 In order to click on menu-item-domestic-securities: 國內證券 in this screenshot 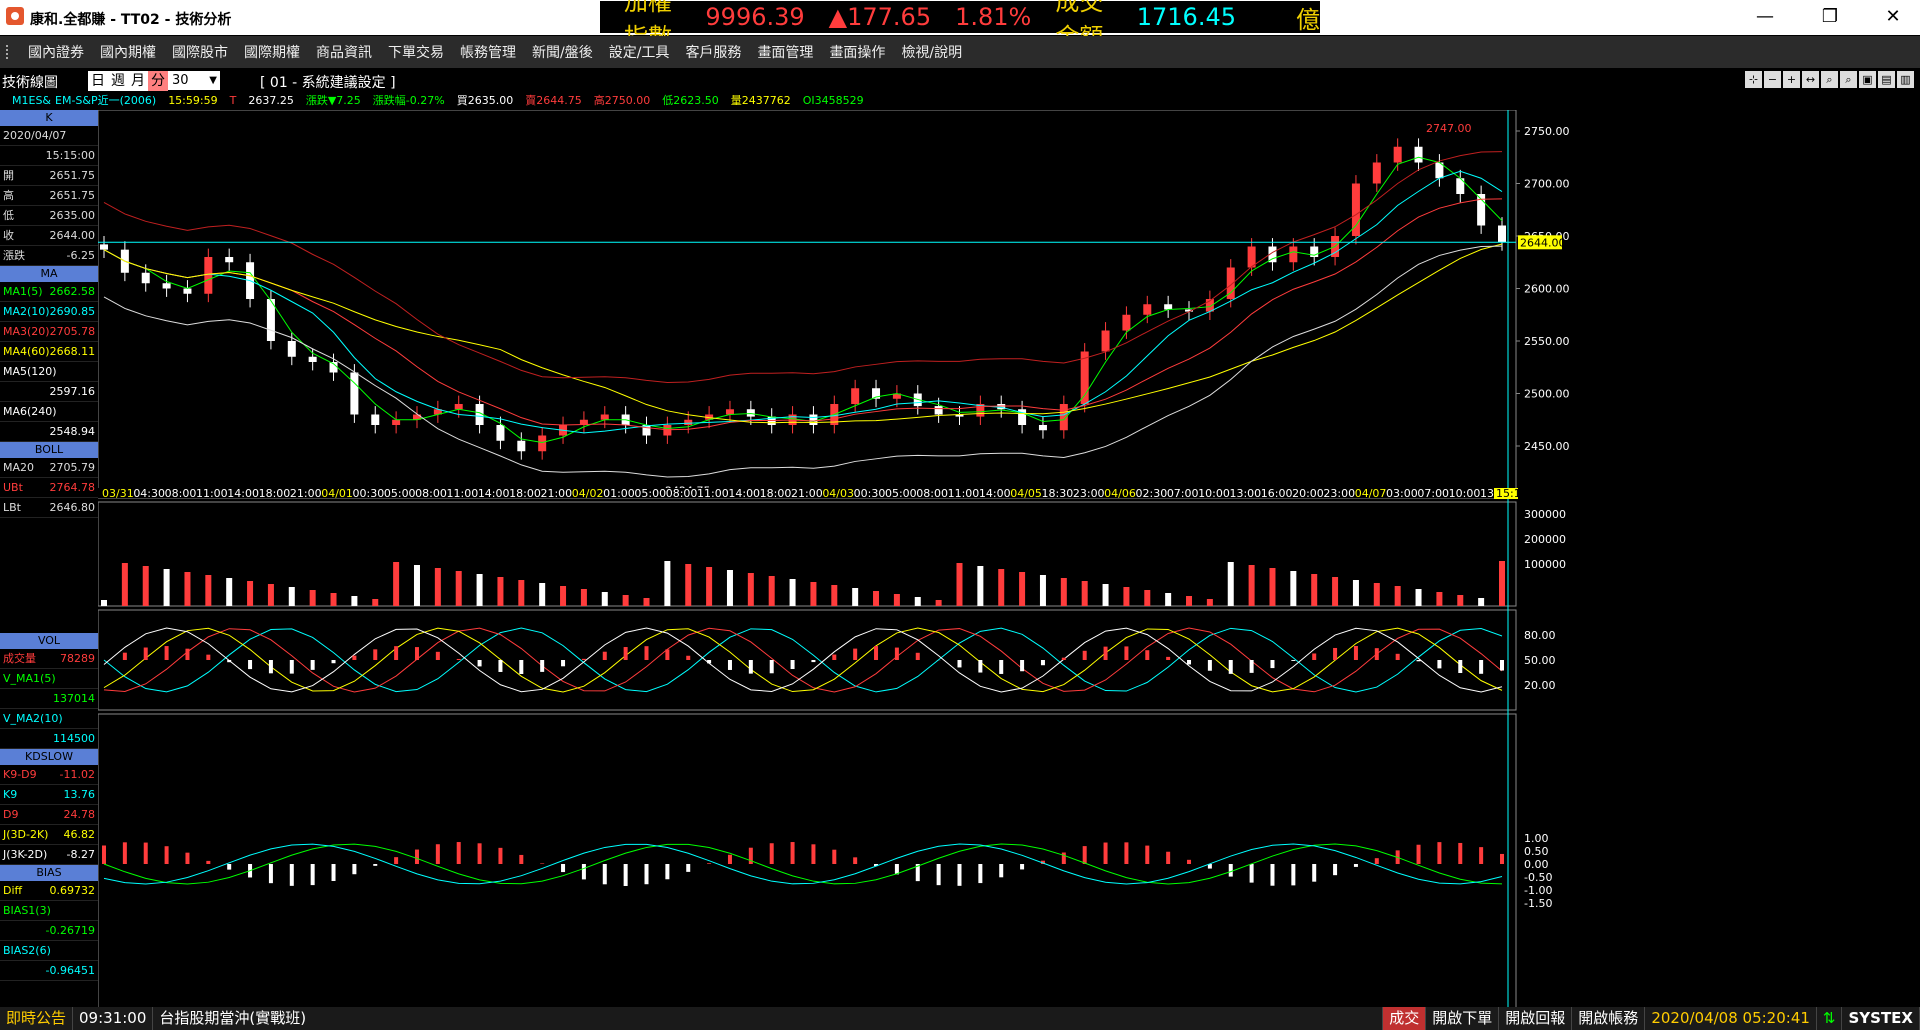, I will do `click(56, 52)`.